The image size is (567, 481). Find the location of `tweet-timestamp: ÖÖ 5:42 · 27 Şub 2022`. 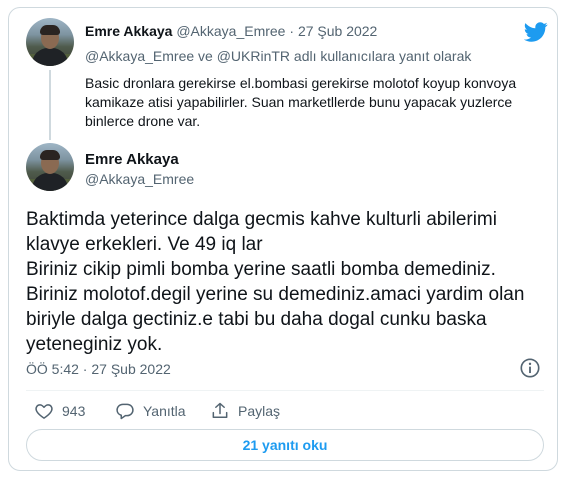

tweet-timestamp: ÖÖ 5:42 · 27 Şub 2022 is located at coordinates (98, 369).